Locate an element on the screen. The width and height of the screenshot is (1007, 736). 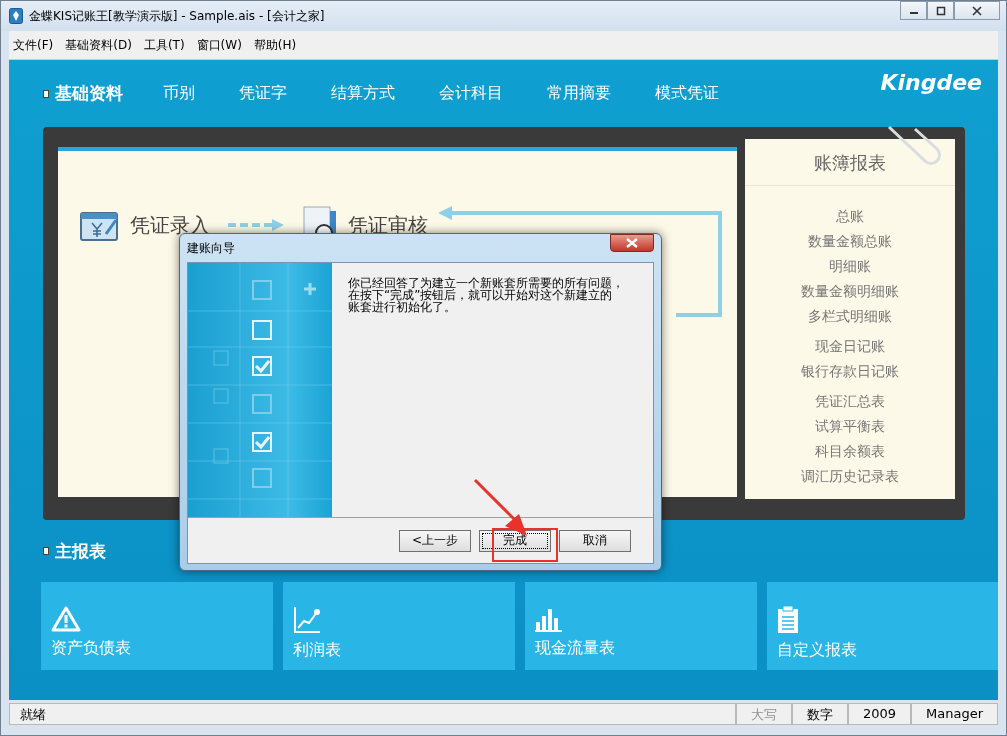
status-pane: 数字 is located at coordinates (819, 714).